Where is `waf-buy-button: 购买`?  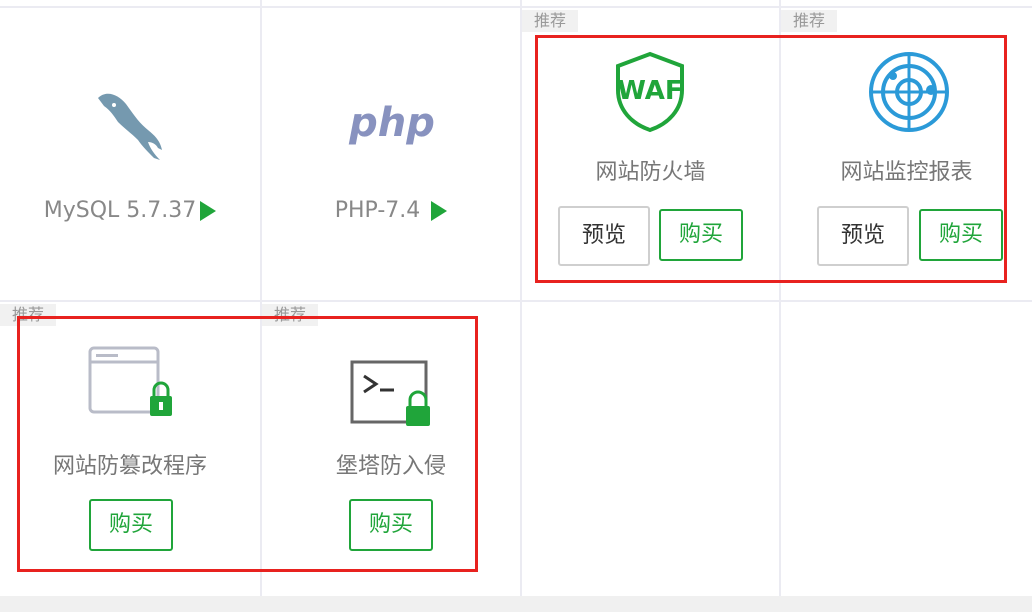
waf-buy-button: 购买 is located at coordinates (701, 235).